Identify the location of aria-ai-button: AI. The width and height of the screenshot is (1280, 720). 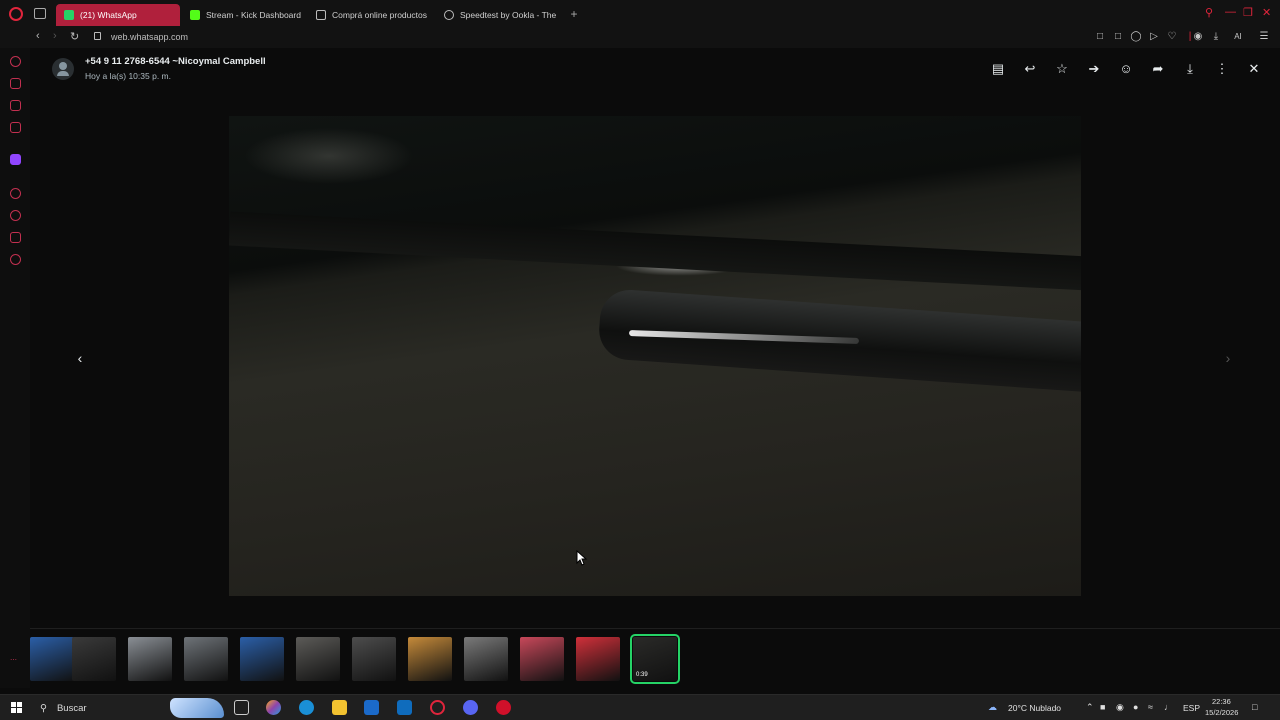
(1238, 37).